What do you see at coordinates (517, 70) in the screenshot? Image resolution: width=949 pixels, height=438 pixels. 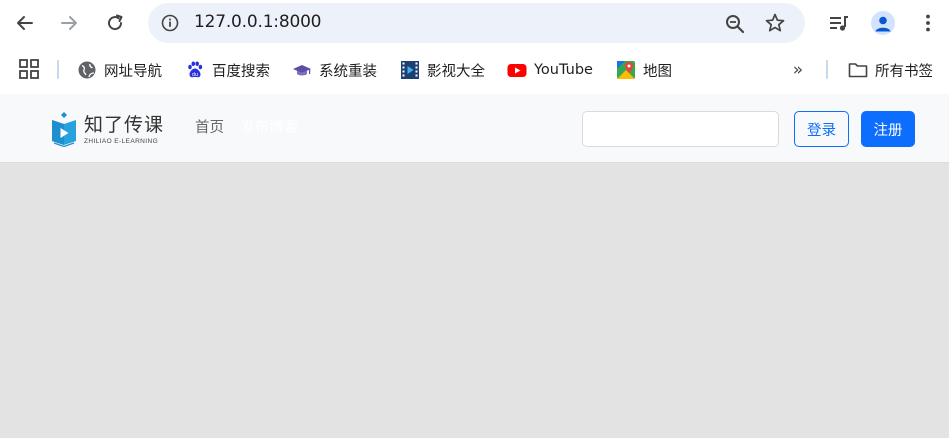 I see `youtube-icon` at bounding box center [517, 70].